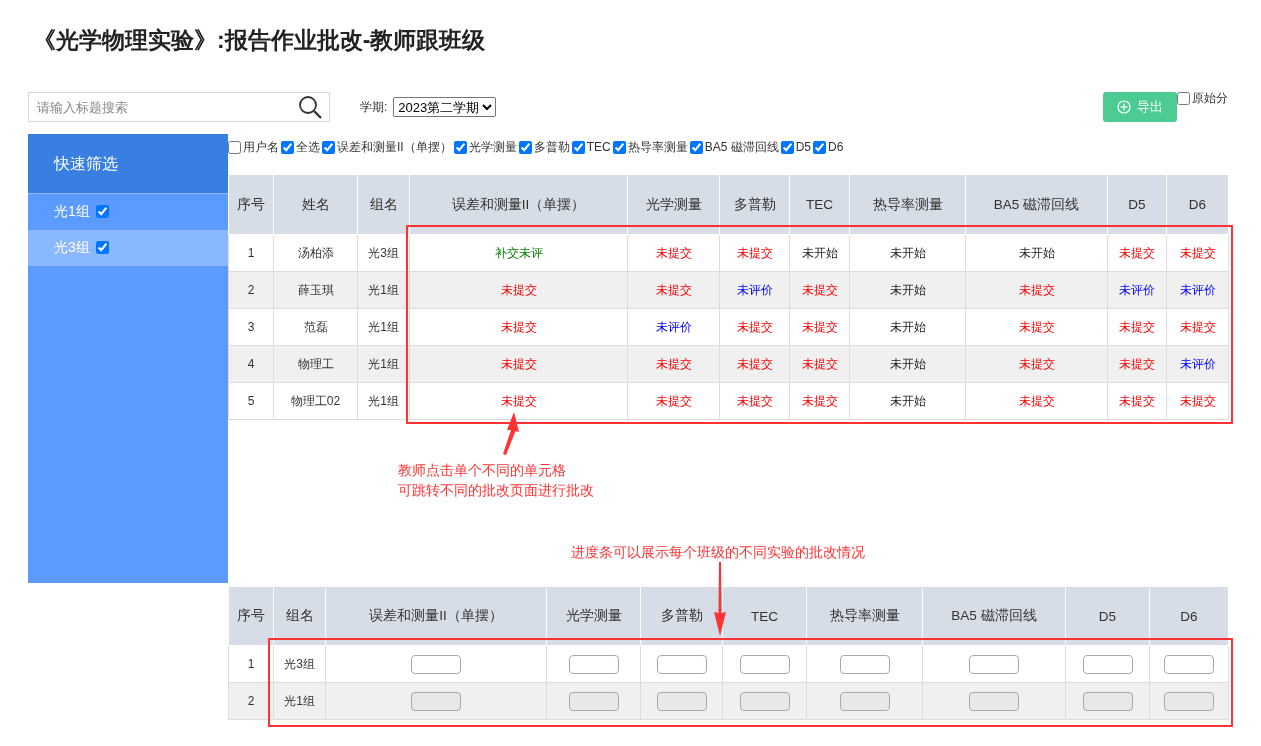 This screenshot has width=1261, height=746. Describe the element at coordinates (251, 701) in the screenshot. I see `table-cell: 2` at that location.